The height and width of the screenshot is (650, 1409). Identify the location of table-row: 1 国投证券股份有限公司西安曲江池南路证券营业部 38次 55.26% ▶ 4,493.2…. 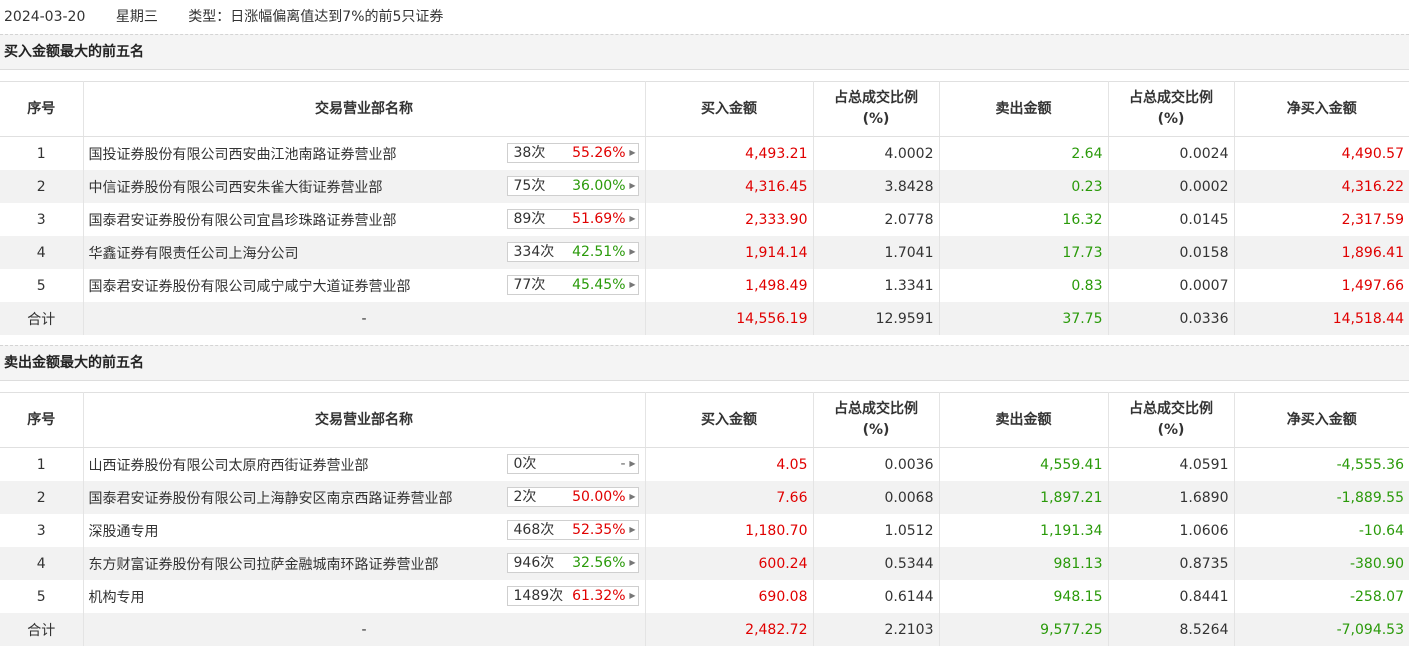
(704, 153).